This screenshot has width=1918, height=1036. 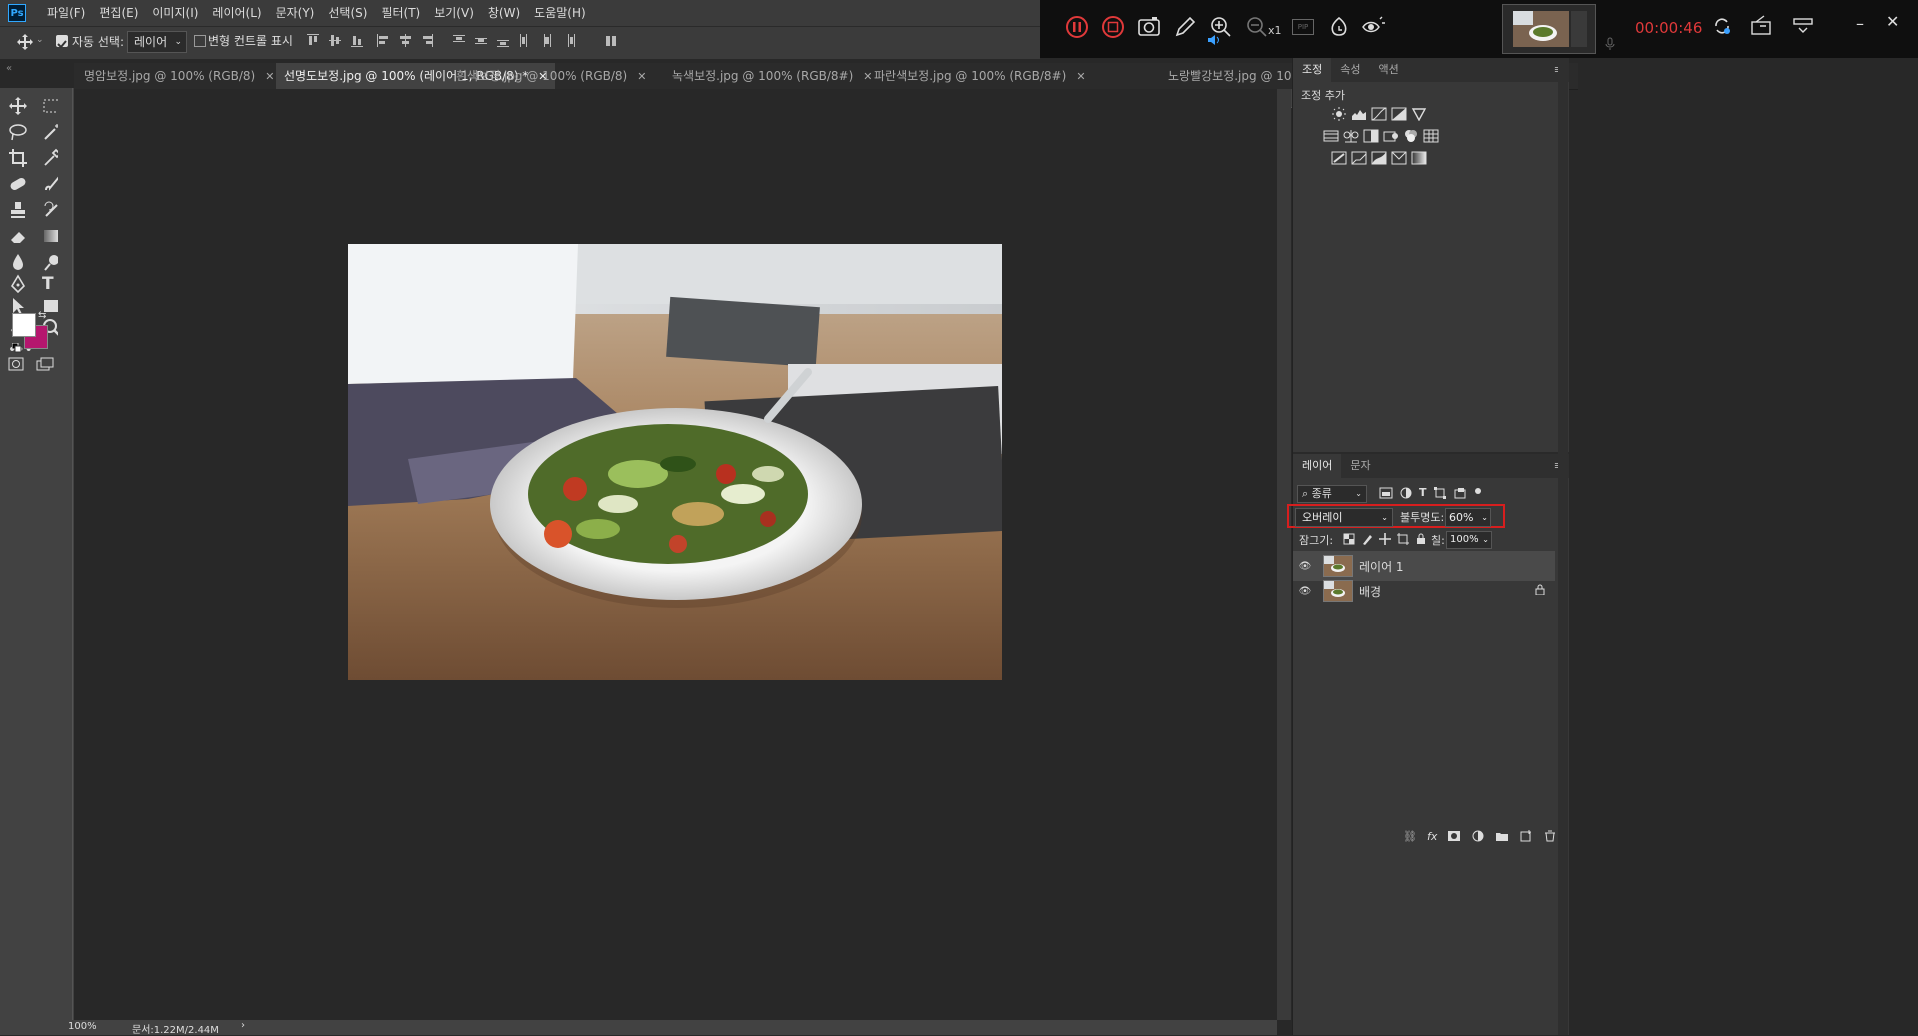 I want to click on panel-scrollbar, so click(x=1563, y=546).